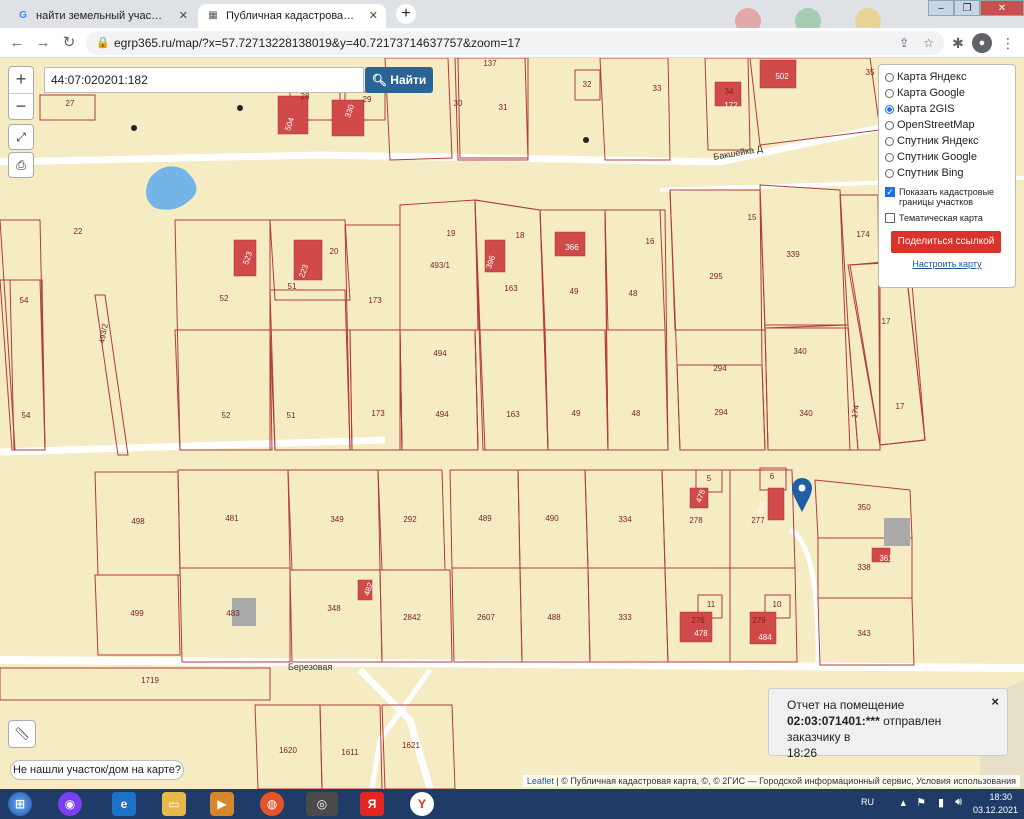 This screenshot has width=1024, height=819. What do you see at coordinates (995, 810) in the screenshot?
I see `clock-date: 03.12.2021` at bounding box center [995, 810].